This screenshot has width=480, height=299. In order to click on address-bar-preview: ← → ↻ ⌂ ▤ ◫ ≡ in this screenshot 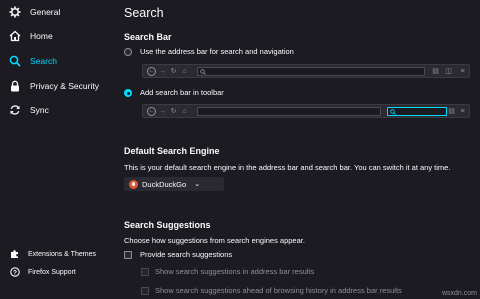, I will do `click(306, 71)`.